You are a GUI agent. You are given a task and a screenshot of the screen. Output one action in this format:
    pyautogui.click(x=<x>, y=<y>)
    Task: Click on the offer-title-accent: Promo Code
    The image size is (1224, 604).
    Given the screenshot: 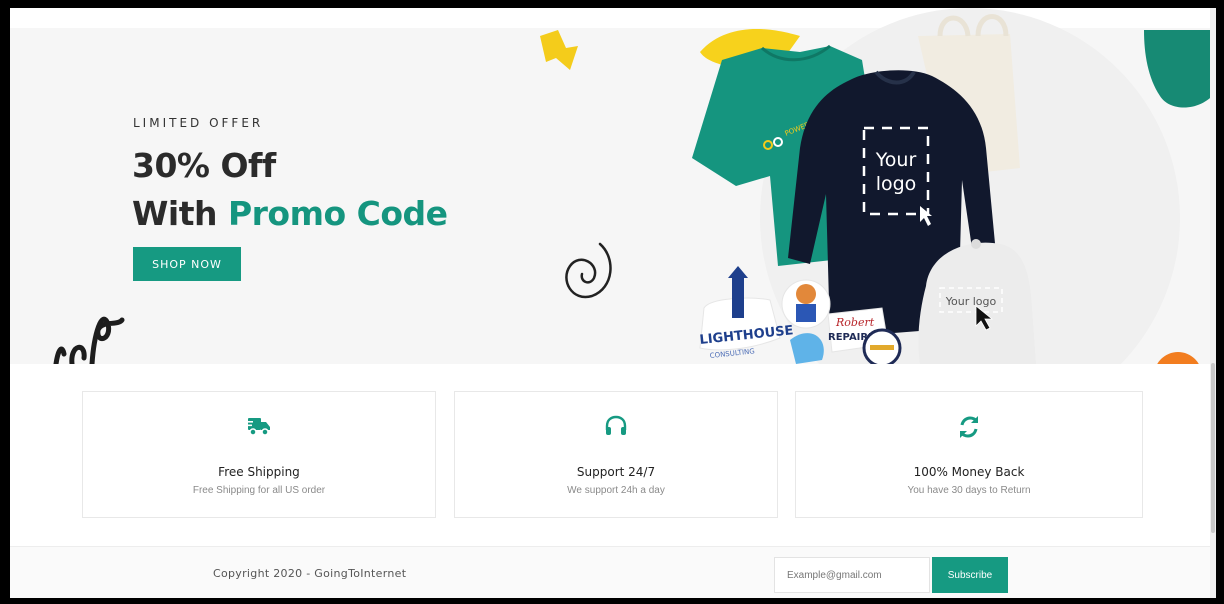 What is the action you would take?
    pyautogui.click(x=337, y=213)
    